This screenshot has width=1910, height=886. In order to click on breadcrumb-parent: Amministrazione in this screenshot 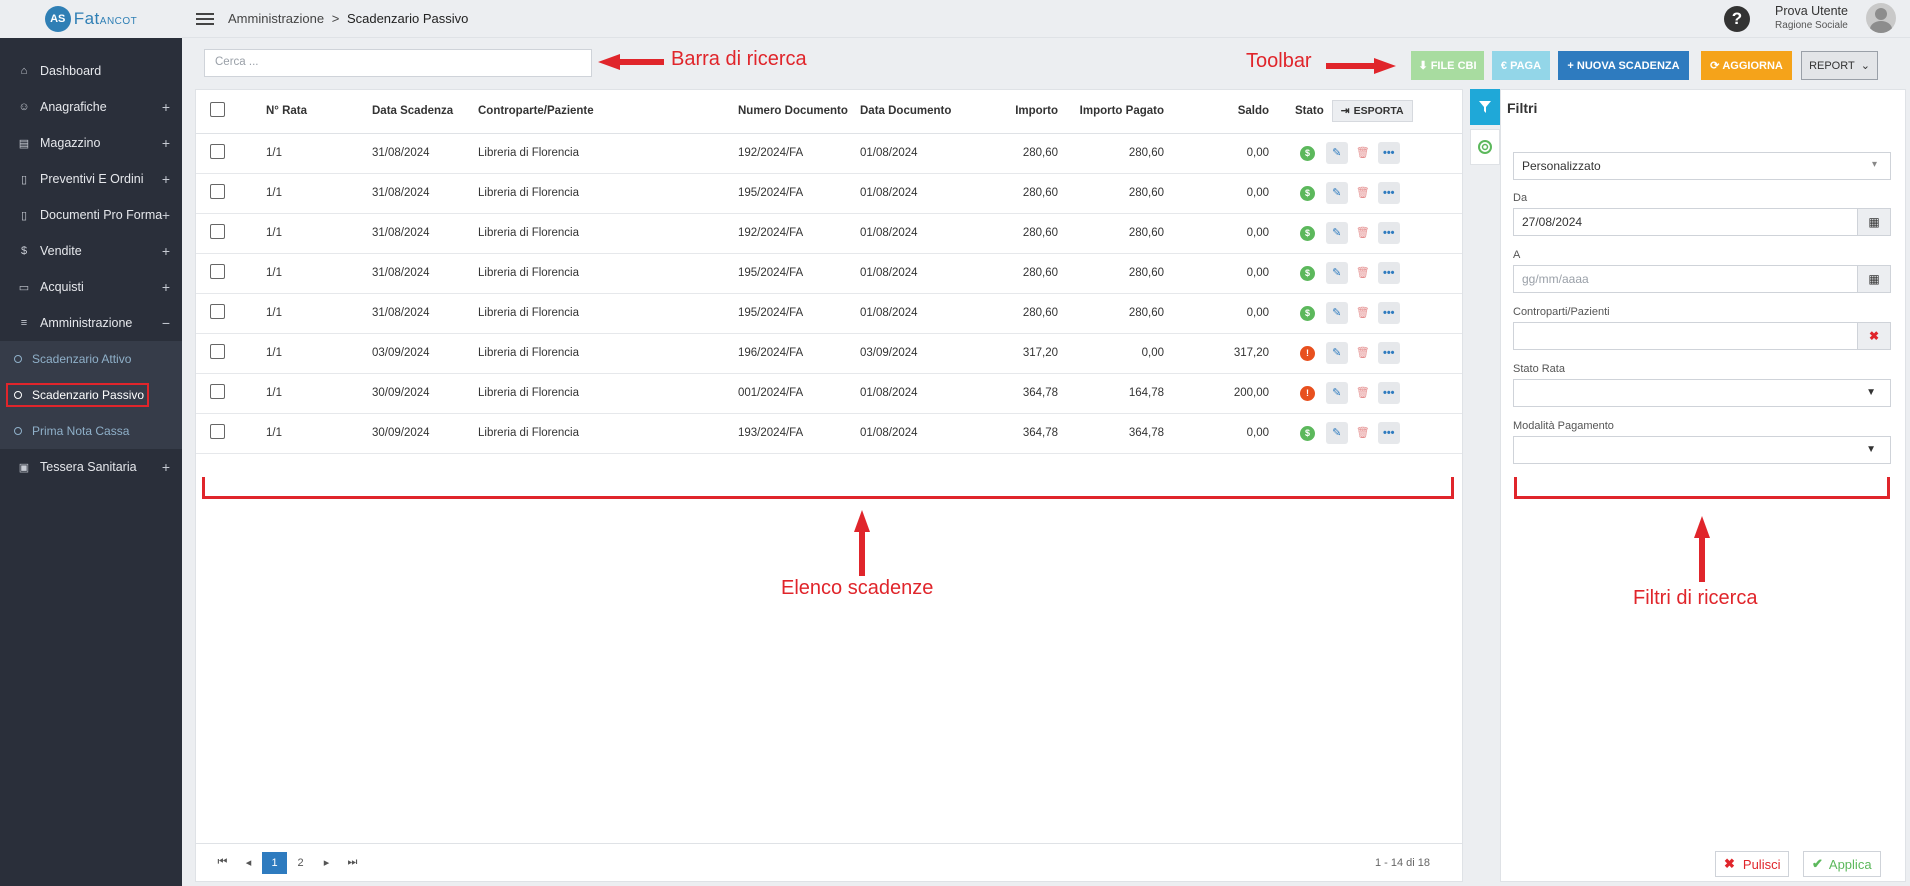, I will do `click(276, 18)`.